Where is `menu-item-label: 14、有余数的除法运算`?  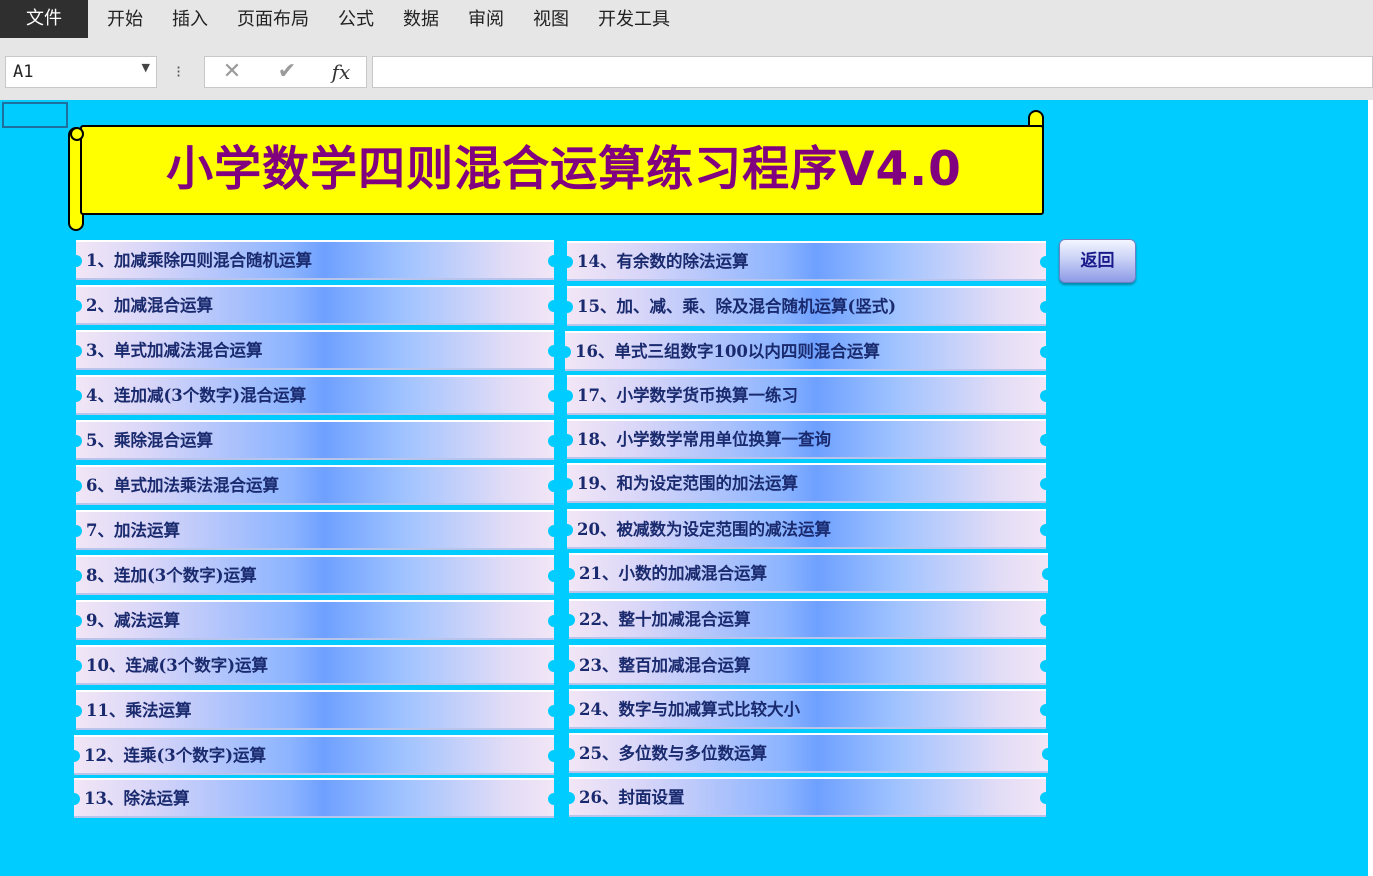 menu-item-label: 14、有余数的除法运算 is located at coordinates (663, 261).